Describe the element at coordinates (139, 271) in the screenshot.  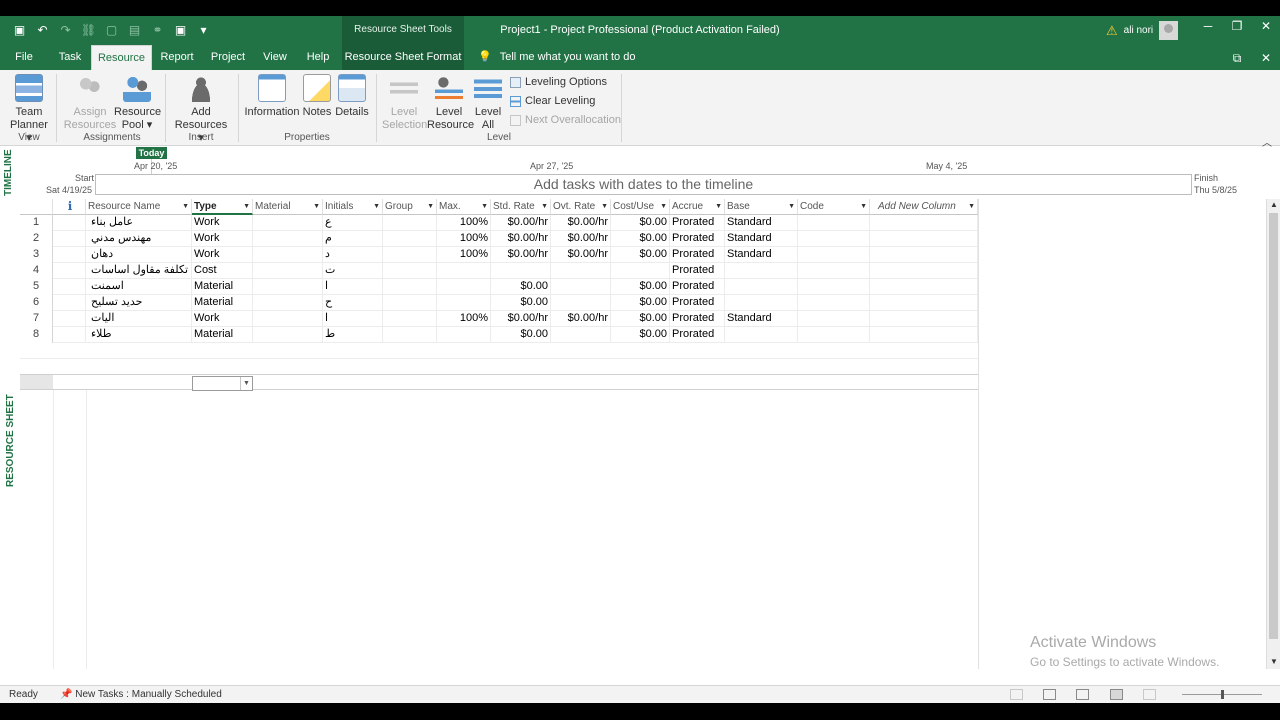
I see `resource-name-cell: تكلفة مقاول اساسات` at that location.